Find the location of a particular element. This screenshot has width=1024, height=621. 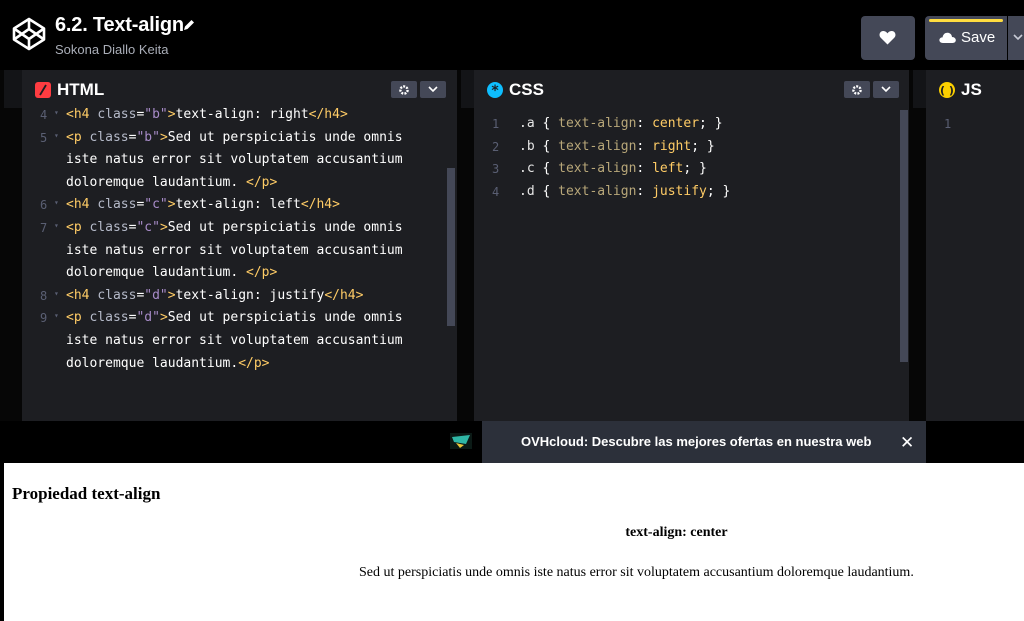

line-number: 6 is located at coordinates (44, 205).